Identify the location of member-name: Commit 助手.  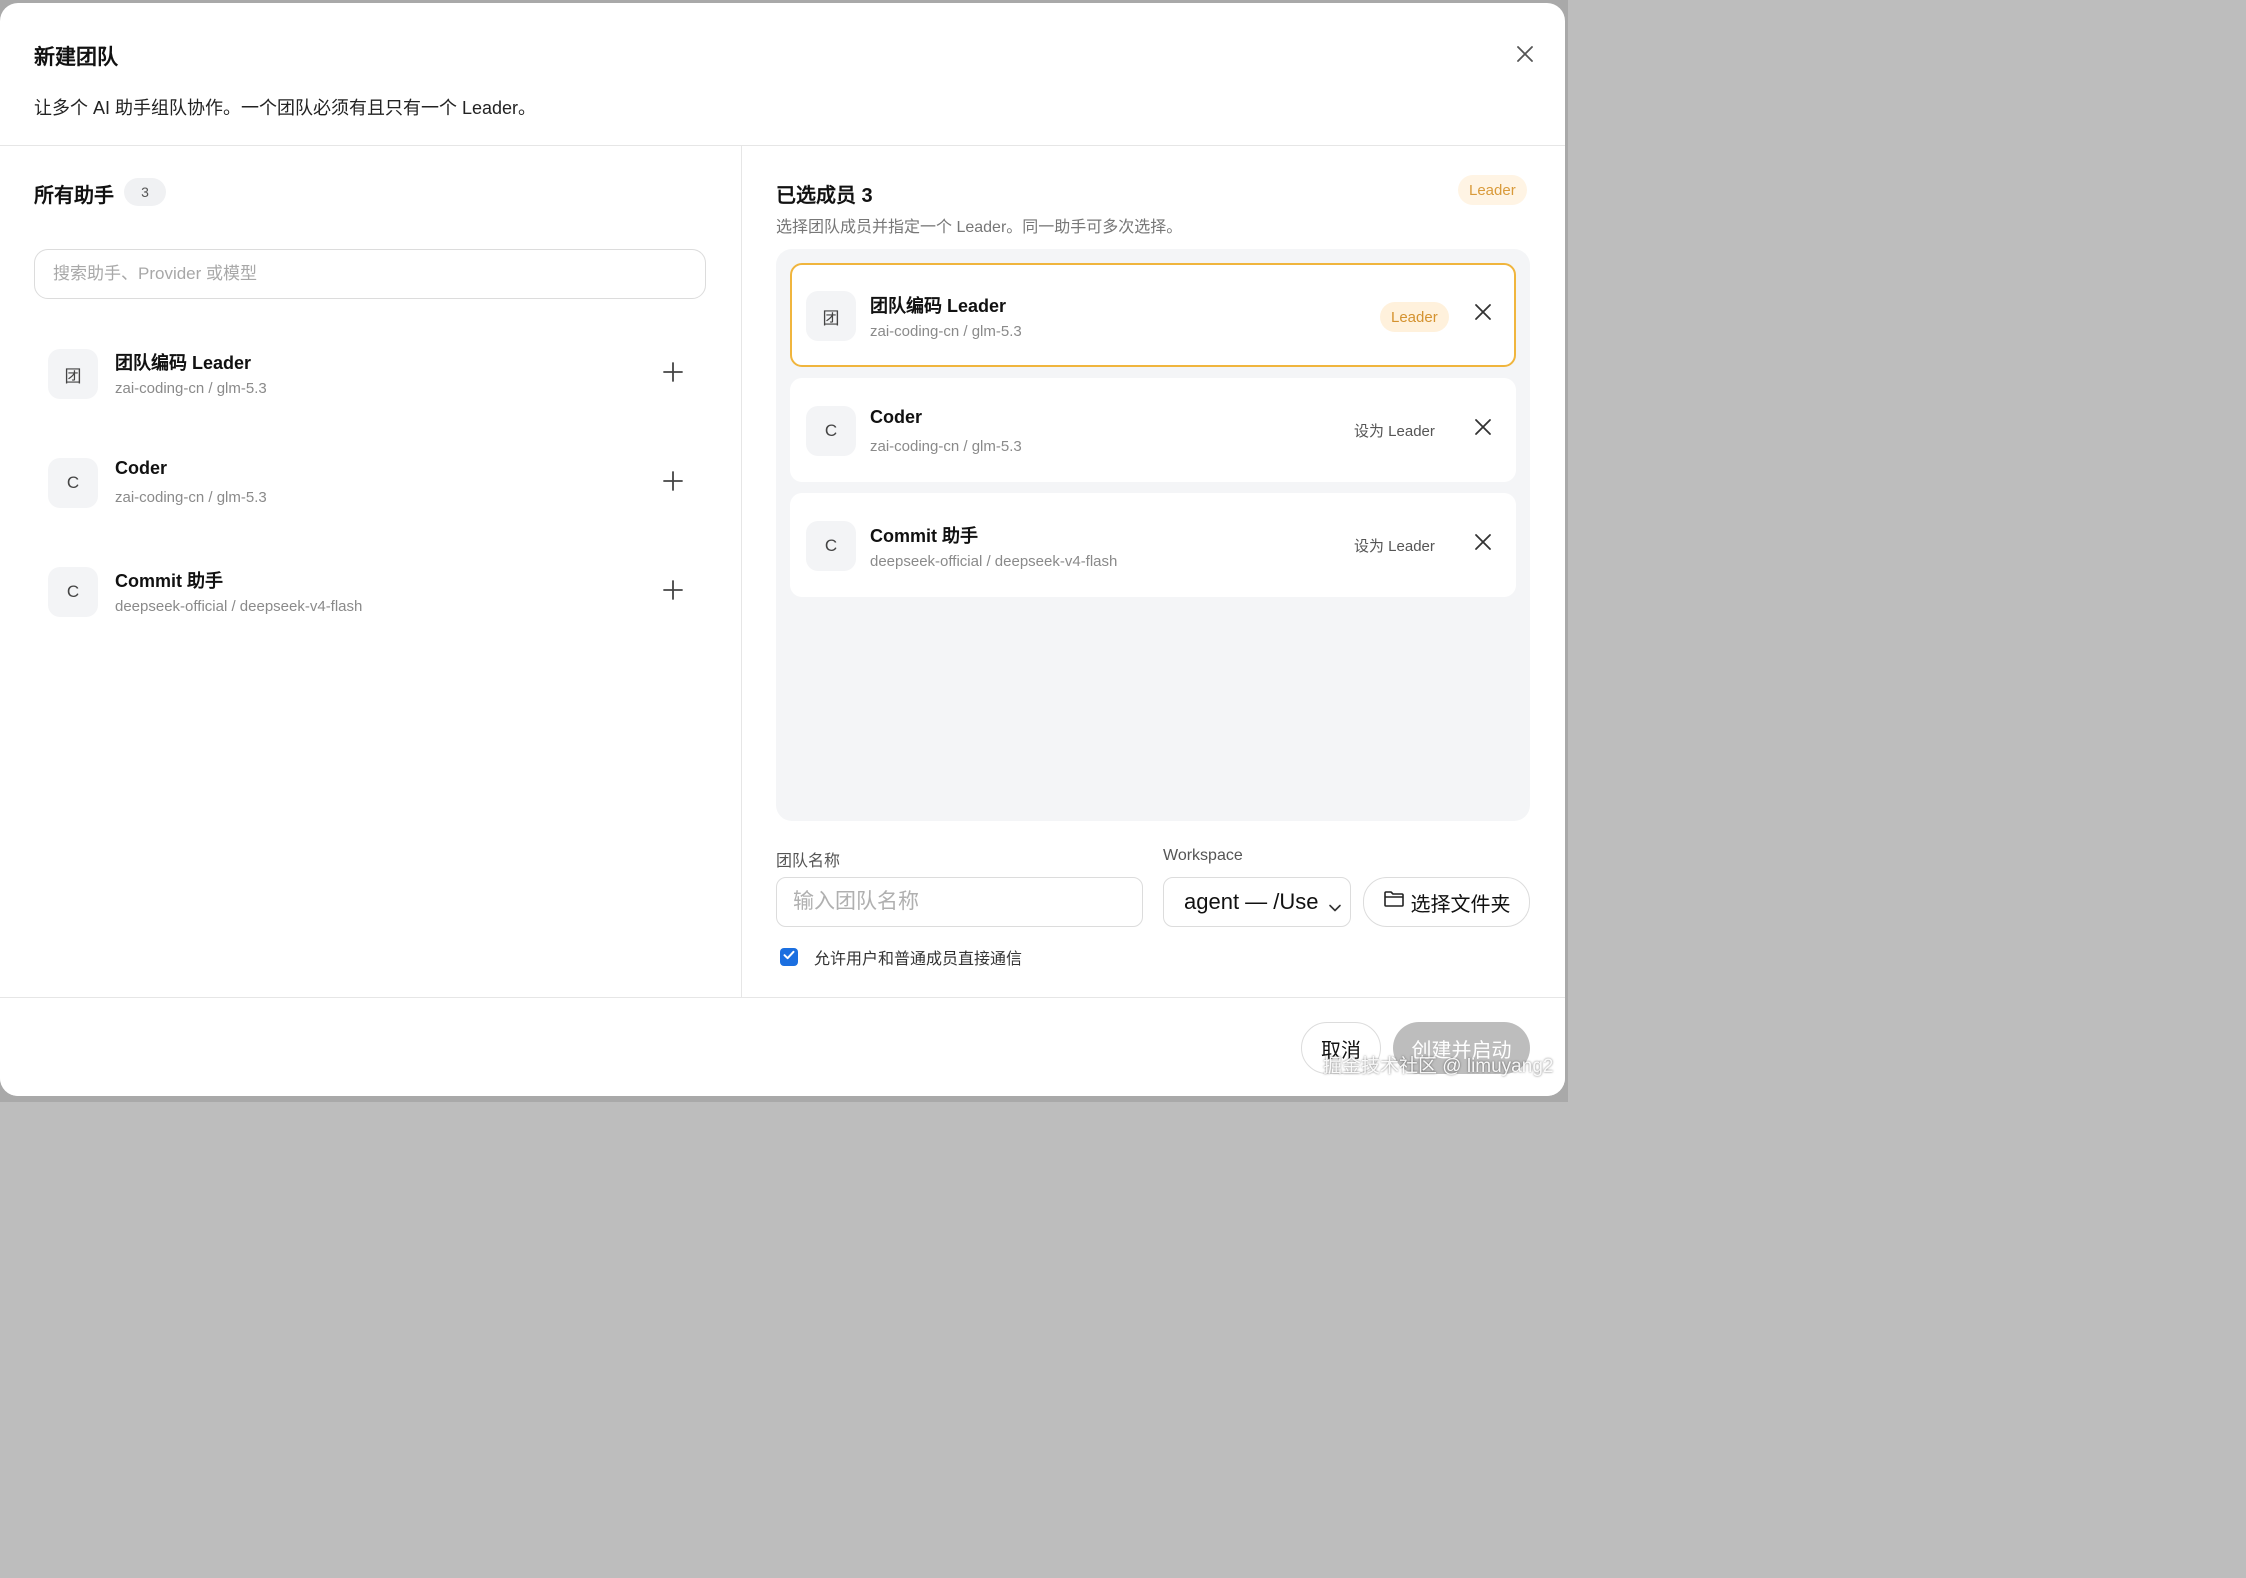
(924, 536).